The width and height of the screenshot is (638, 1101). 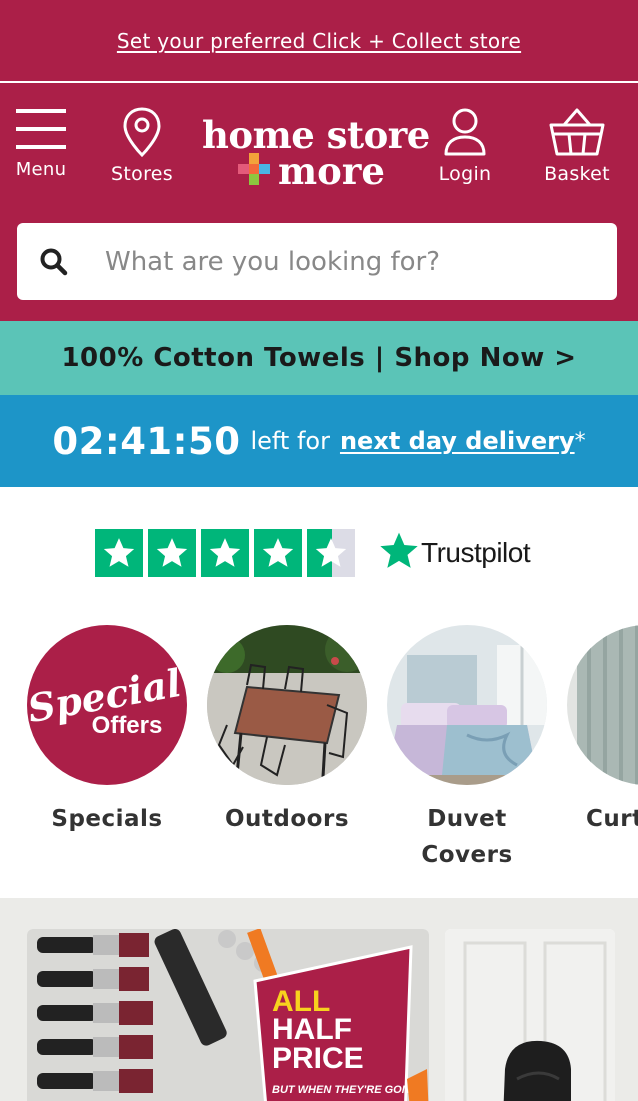 I want to click on rating-stars, so click(x=225, y=553).